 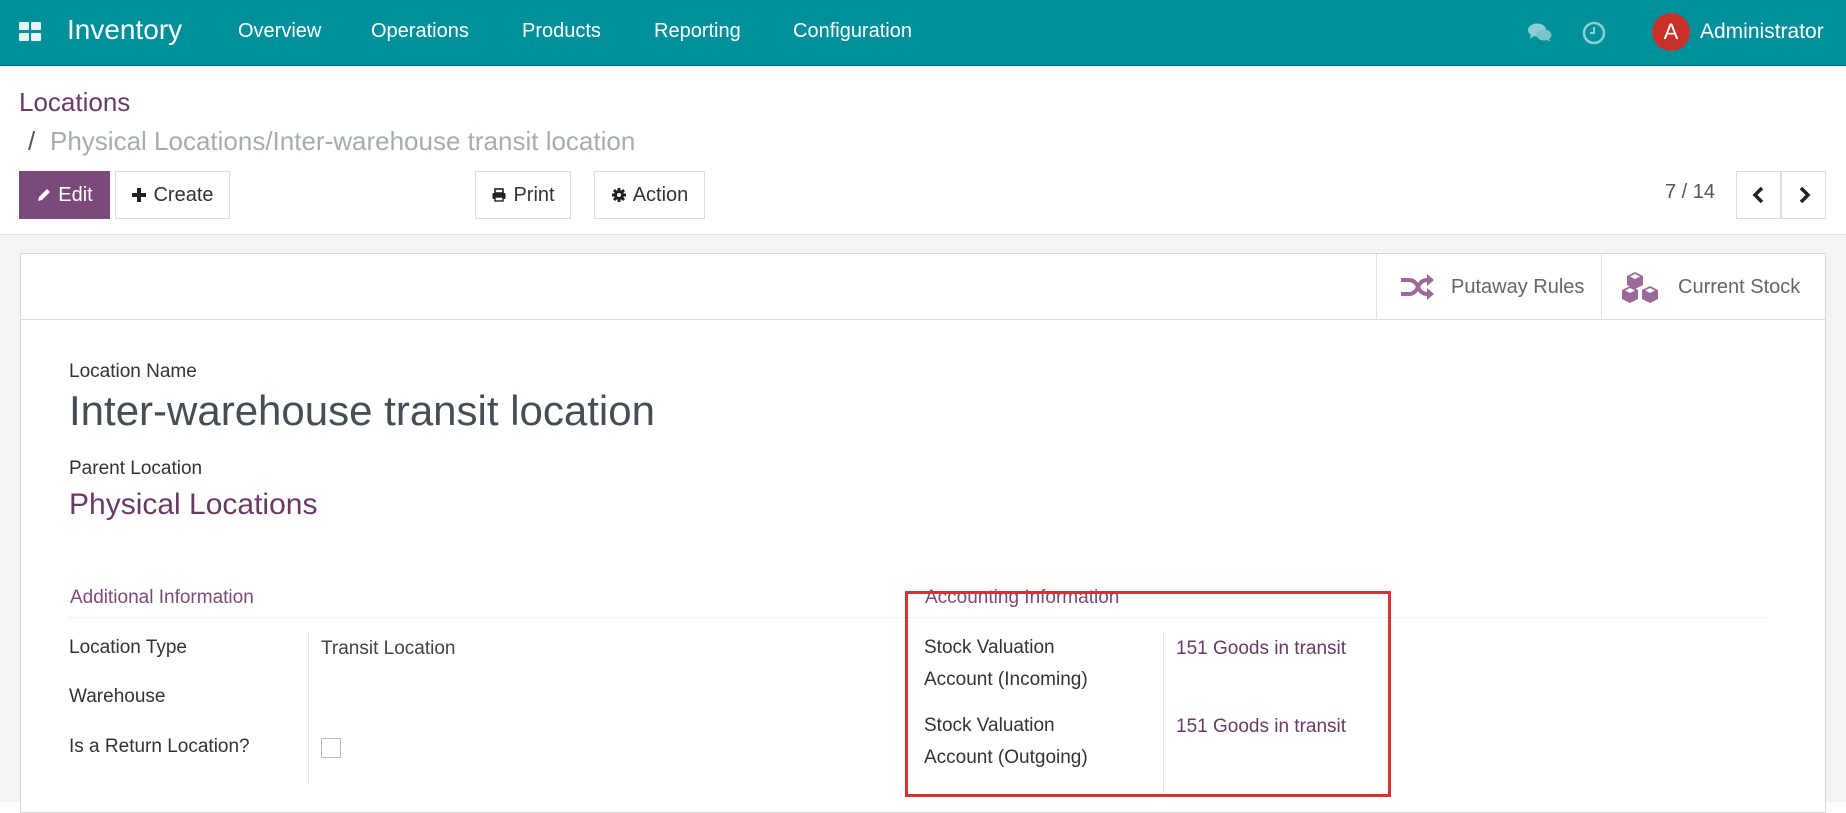 I want to click on create-button: Create, so click(x=172, y=195).